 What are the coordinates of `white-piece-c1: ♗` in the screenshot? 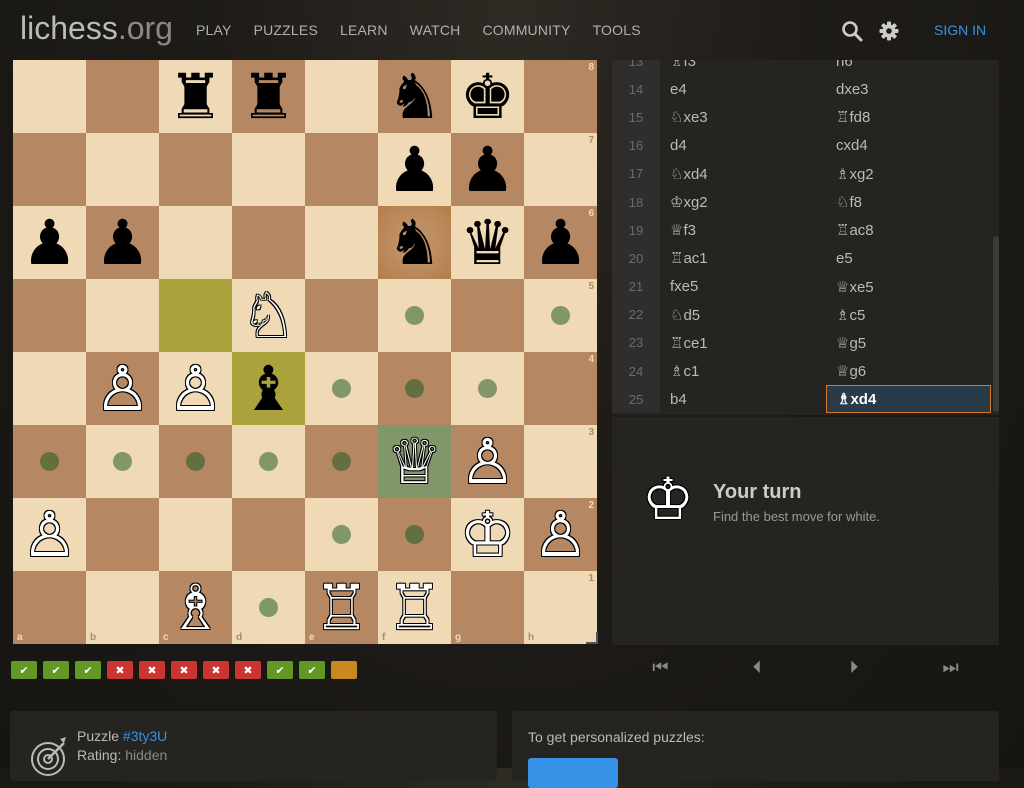 It's located at (196, 607).